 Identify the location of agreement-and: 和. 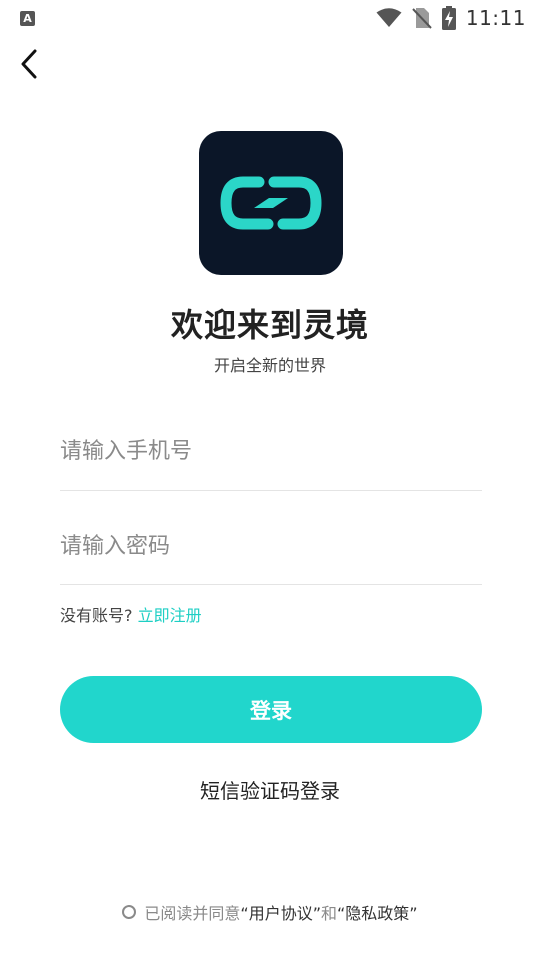
(329, 913).